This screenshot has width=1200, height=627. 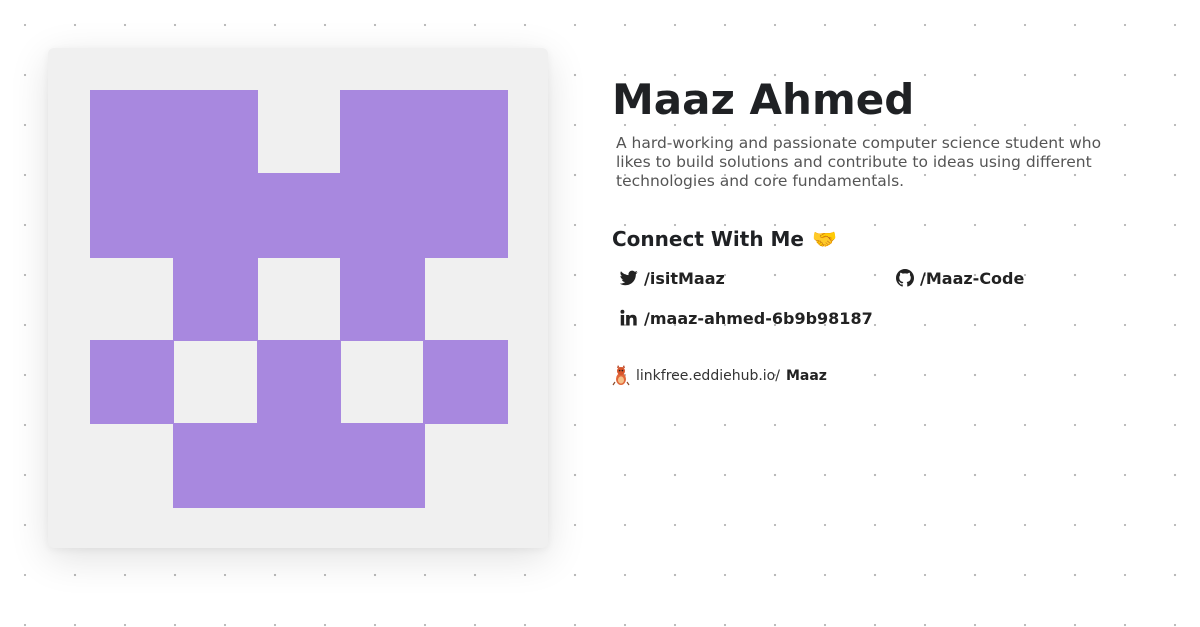 I want to click on linkedin-link-label: /maaz-ahmed-6b9b98187, so click(x=758, y=318).